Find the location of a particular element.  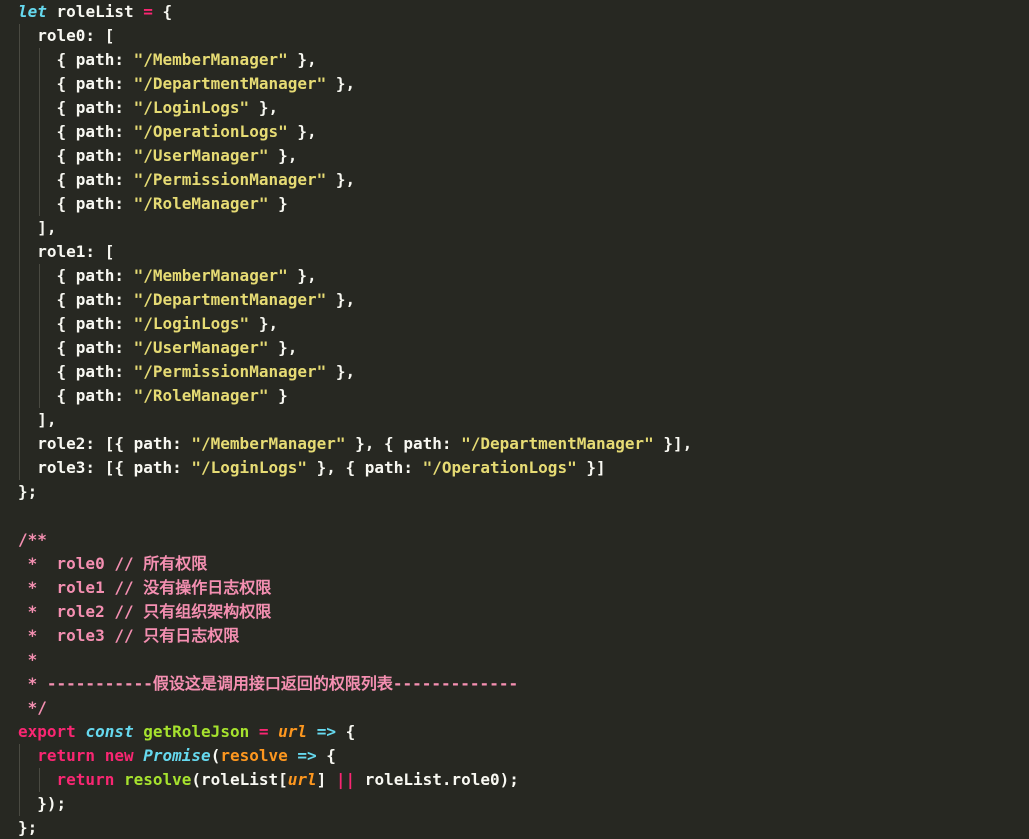

code-token-text: ] is located at coordinates (326, 779).